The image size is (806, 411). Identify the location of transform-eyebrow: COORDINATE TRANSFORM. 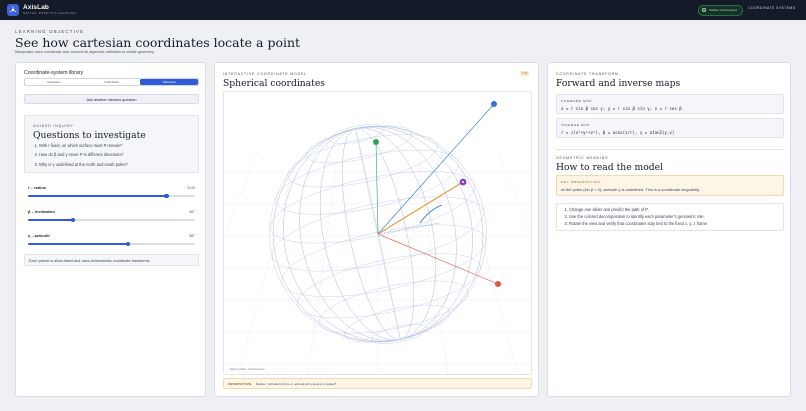
(587, 74).